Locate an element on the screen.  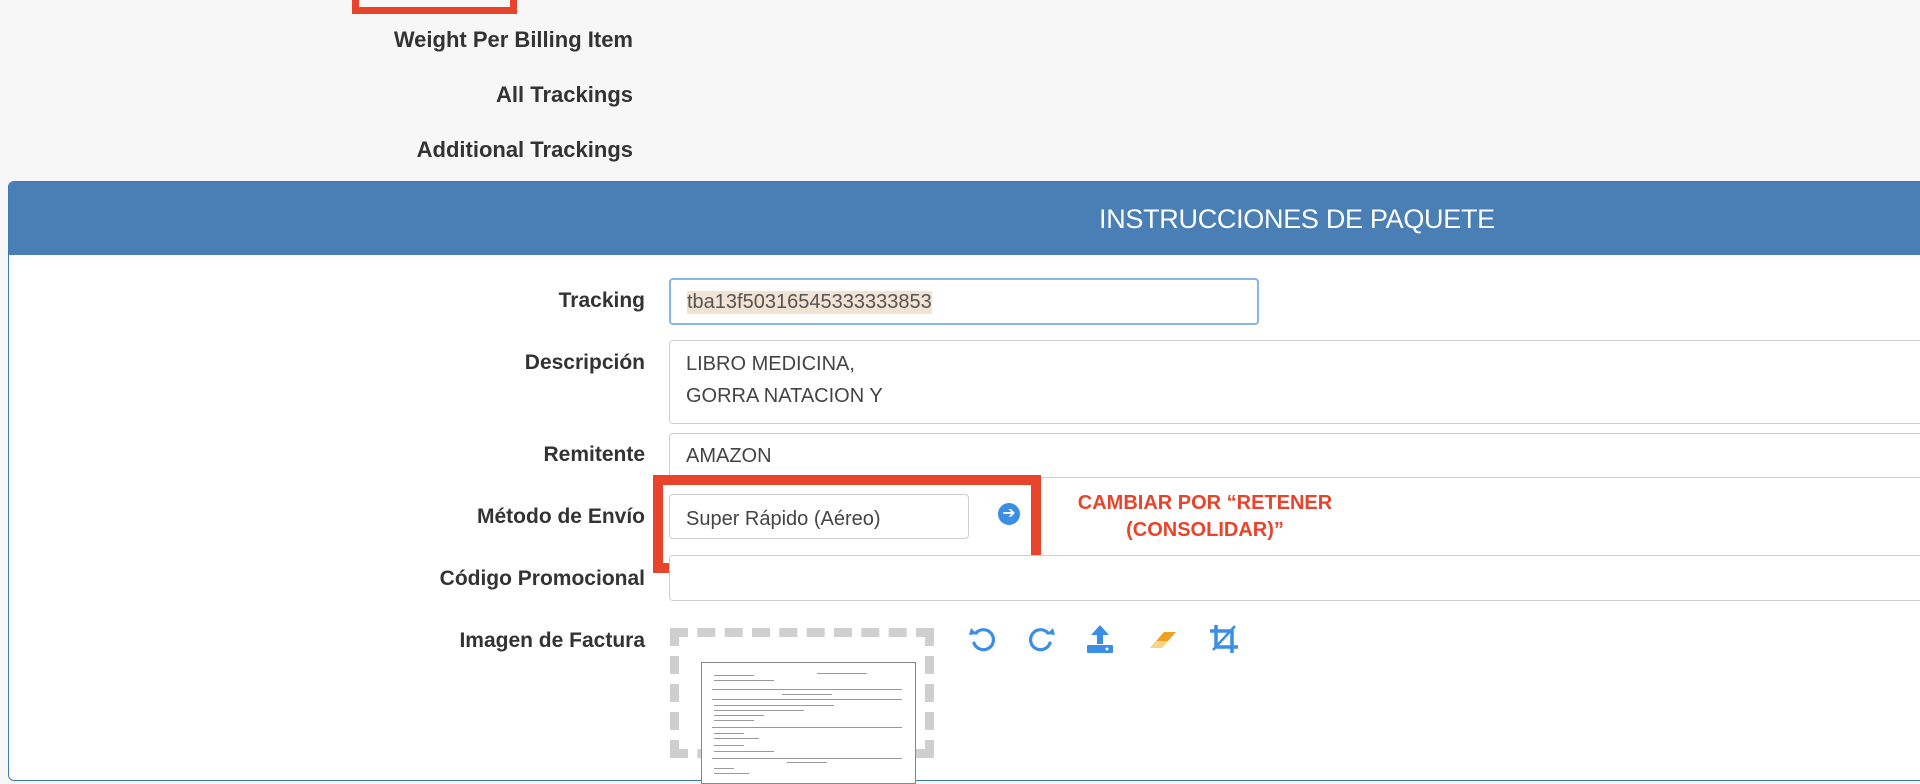
remitente-label: Remitente is located at coordinates (594, 454).